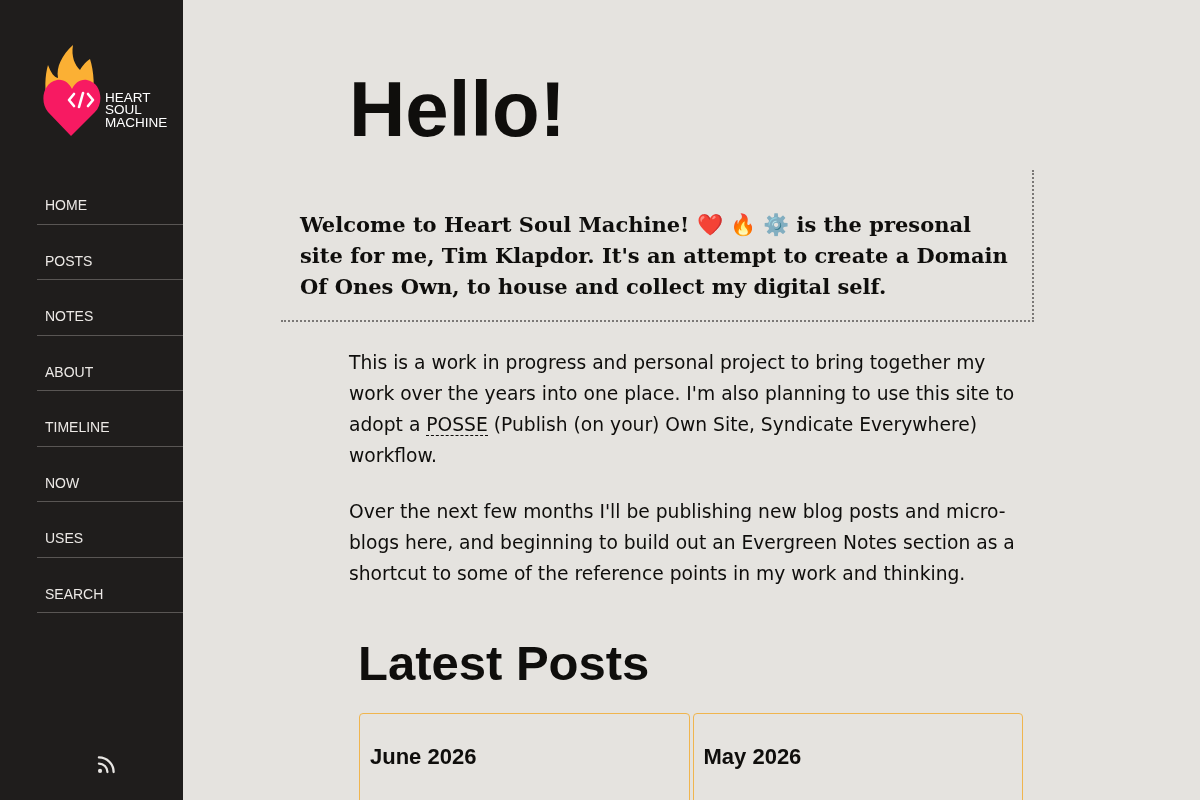 This screenshot has height=800, width=1200. Describe the element at coordinates (110, 252) in the screenshot. I see `nav-link: POSTS` at that location.